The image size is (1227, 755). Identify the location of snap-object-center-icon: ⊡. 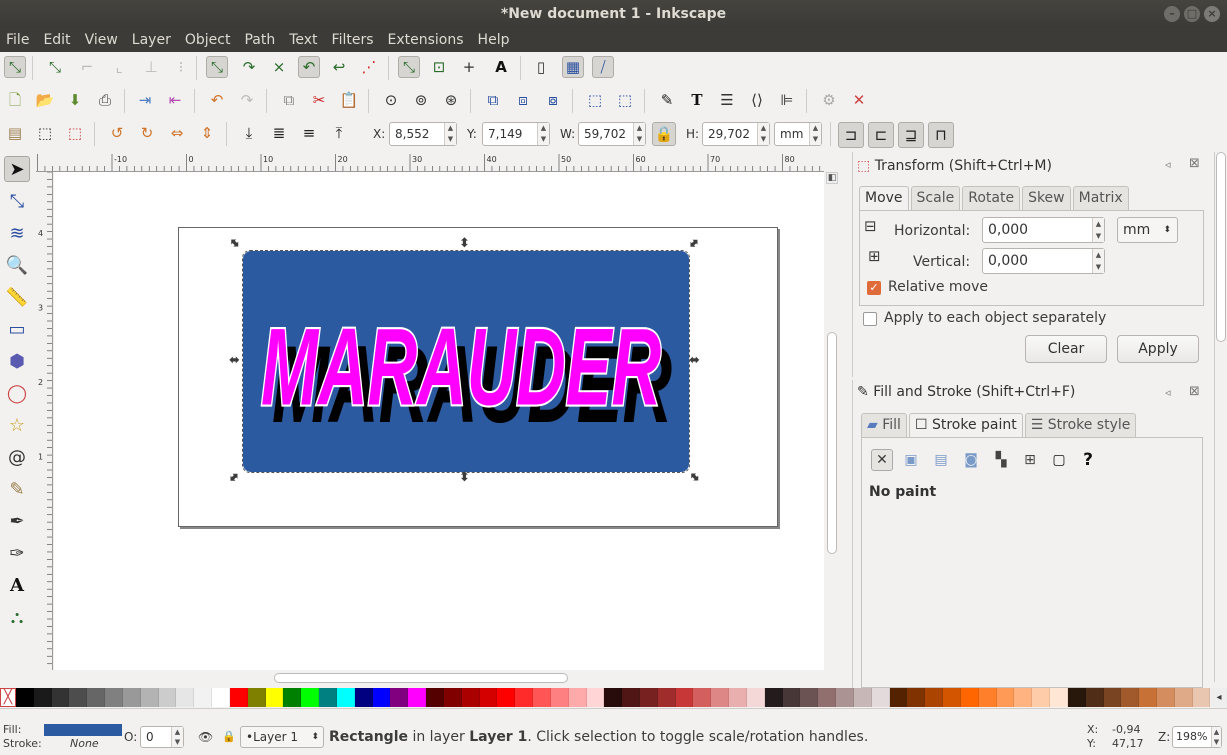
(439, 67).